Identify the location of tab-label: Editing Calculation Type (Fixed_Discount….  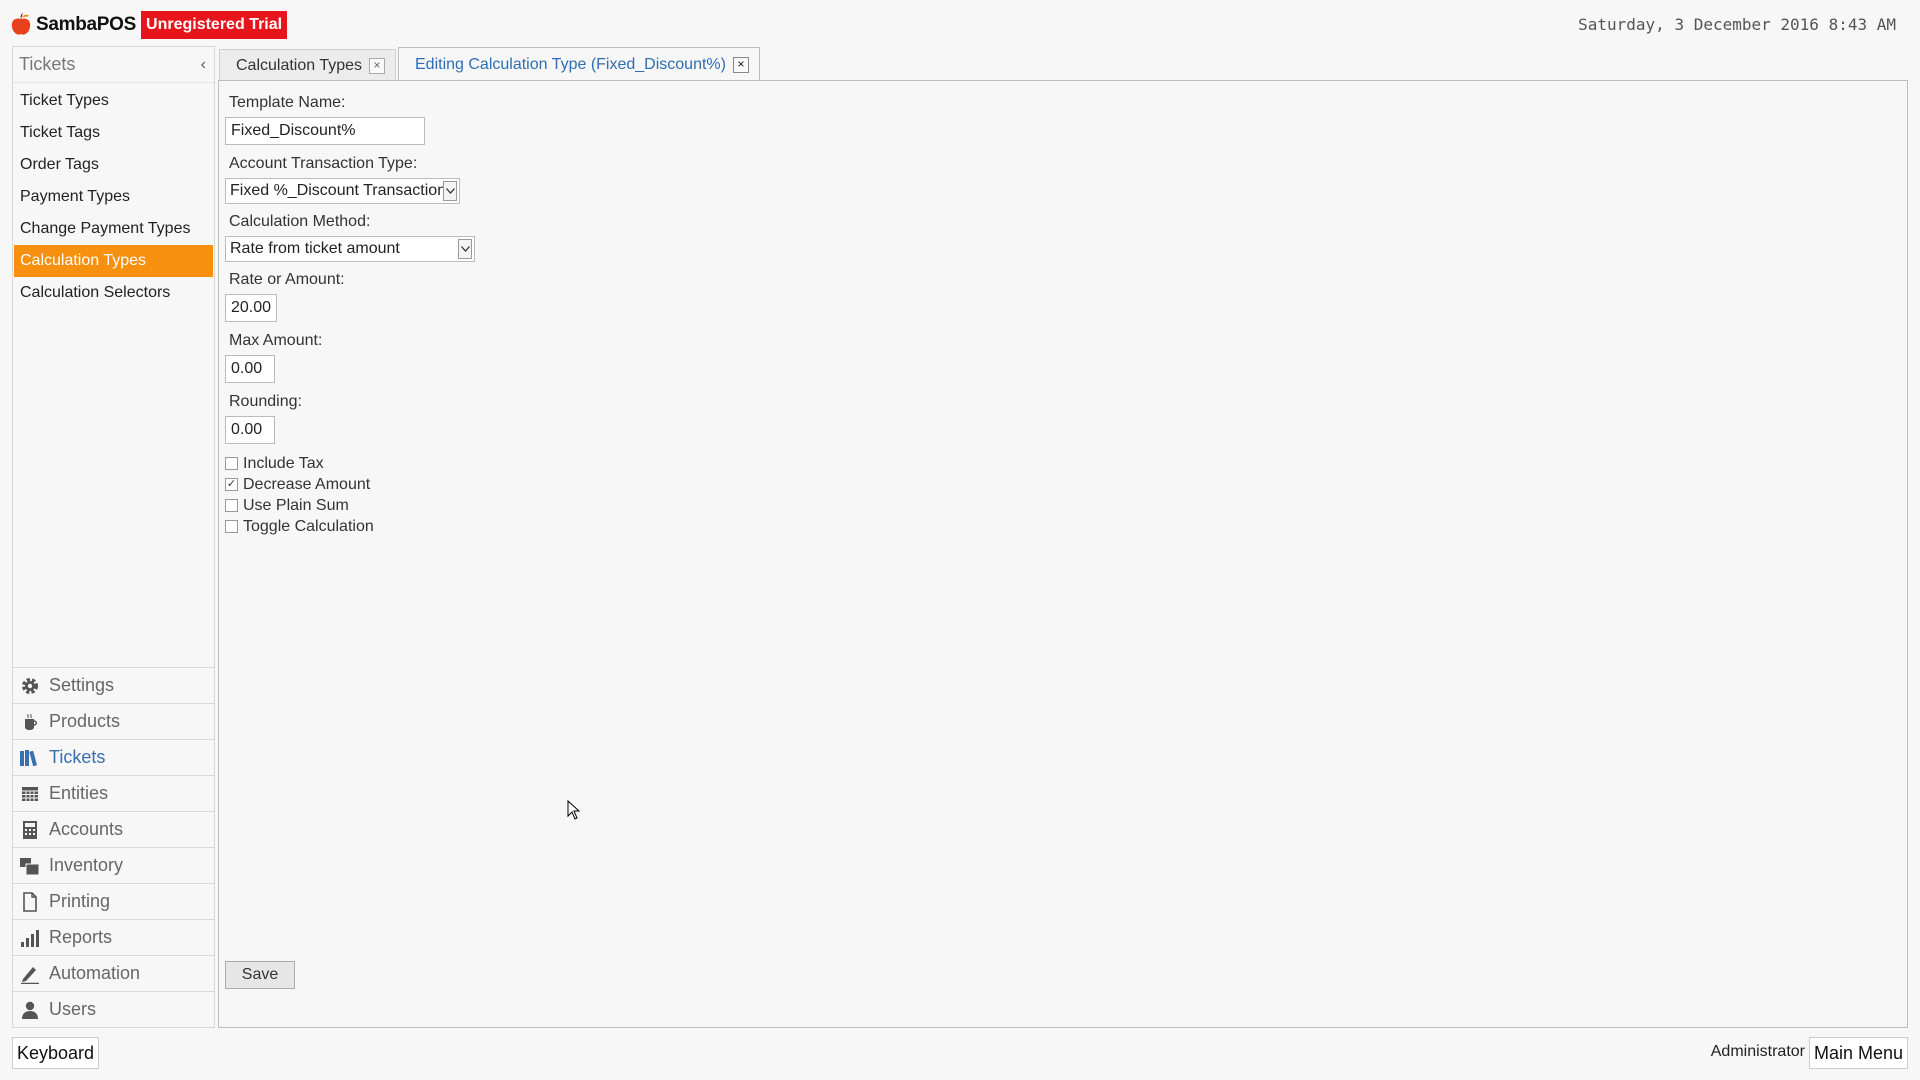
(570, 64).